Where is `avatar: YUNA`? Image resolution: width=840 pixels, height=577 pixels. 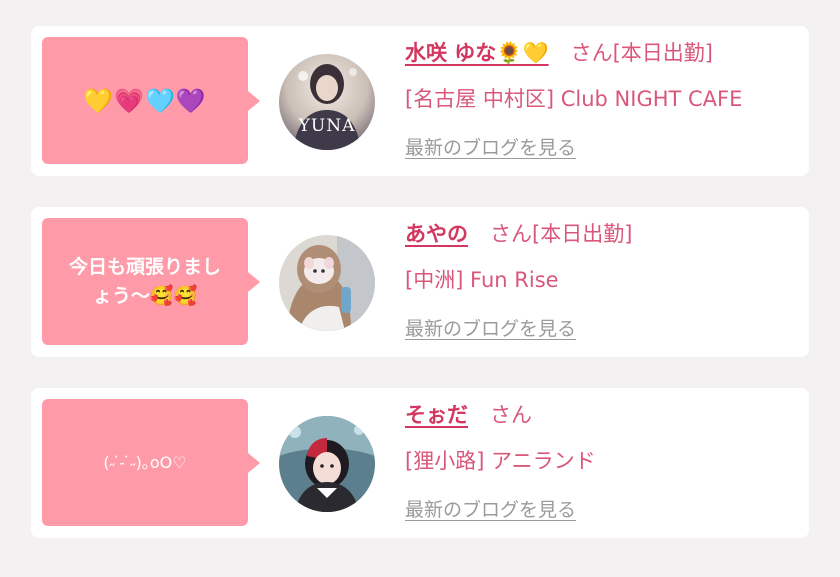 avatar: YUNA is located at coordinates (327, 102).